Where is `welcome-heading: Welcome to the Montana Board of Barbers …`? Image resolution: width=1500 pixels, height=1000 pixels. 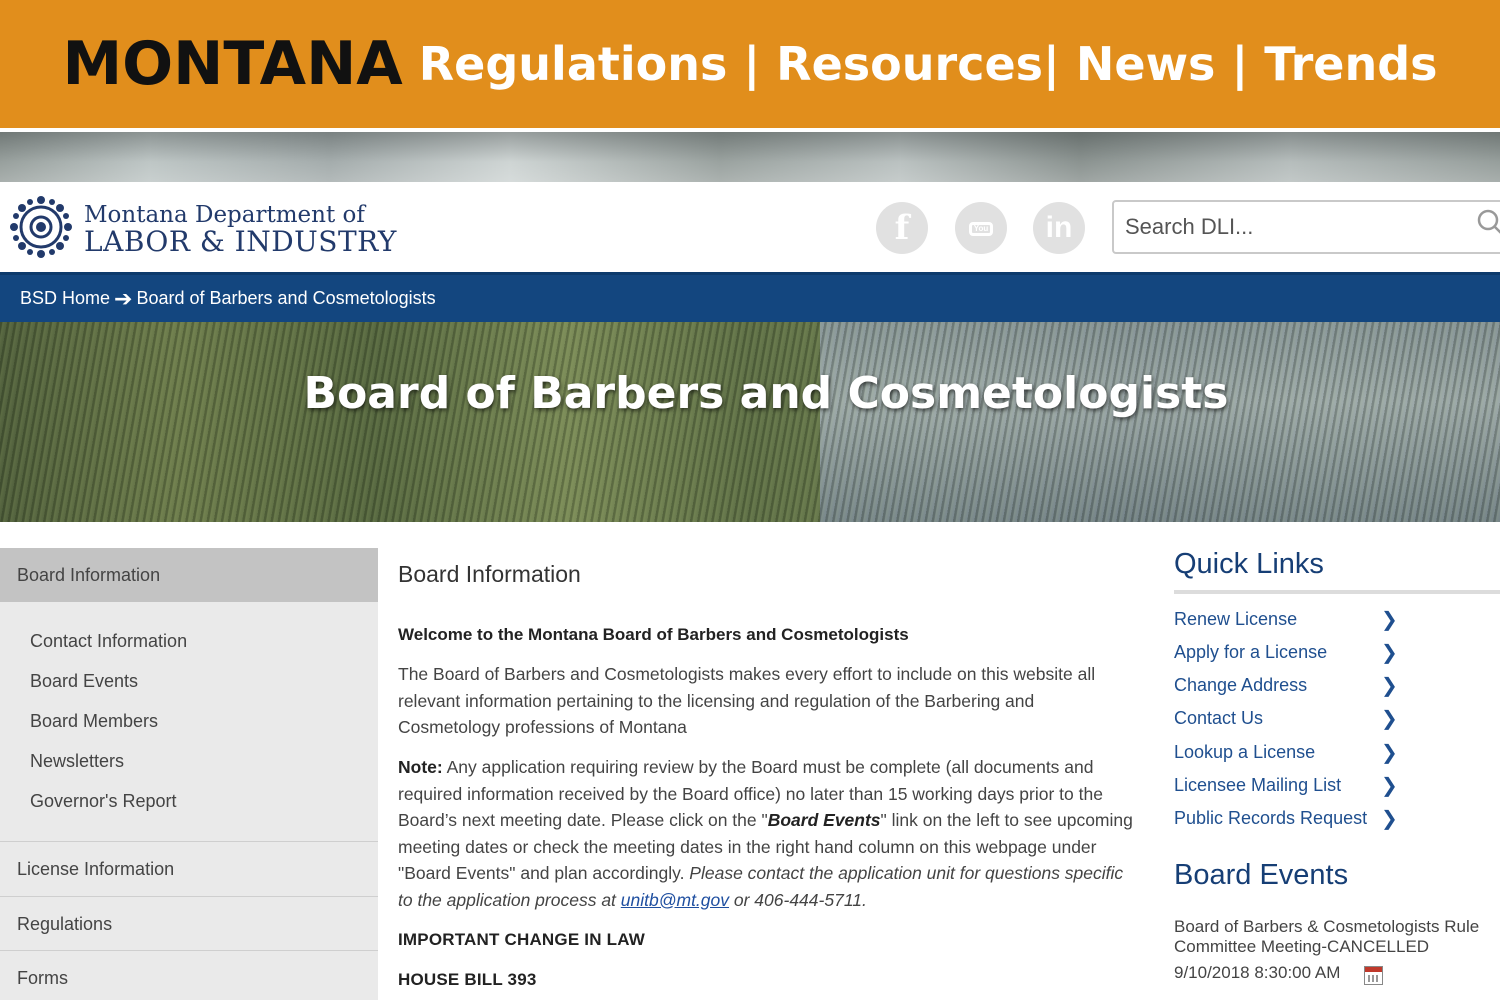
welcome-heading: Welcome to the Montana Board of Barbers … is located at coordinates (653, 634).